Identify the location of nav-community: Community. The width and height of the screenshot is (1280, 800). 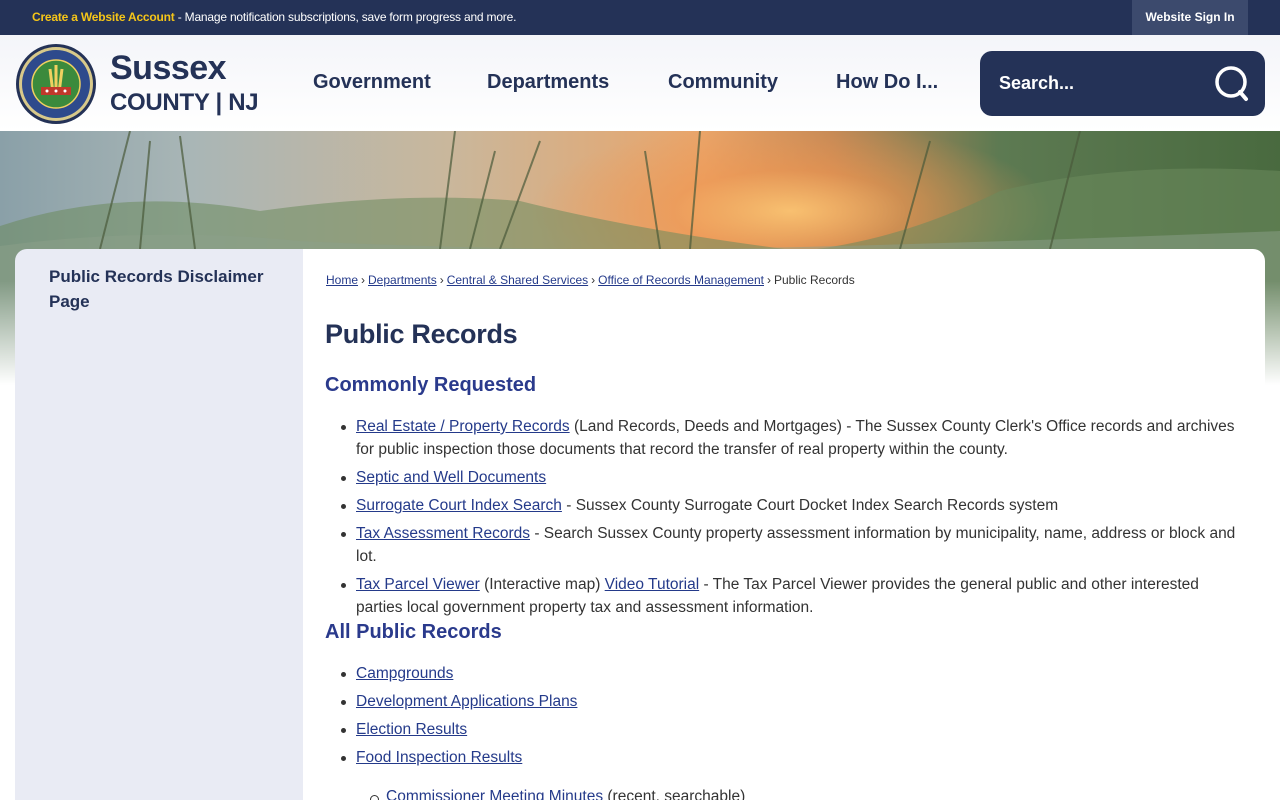
(723, 82).